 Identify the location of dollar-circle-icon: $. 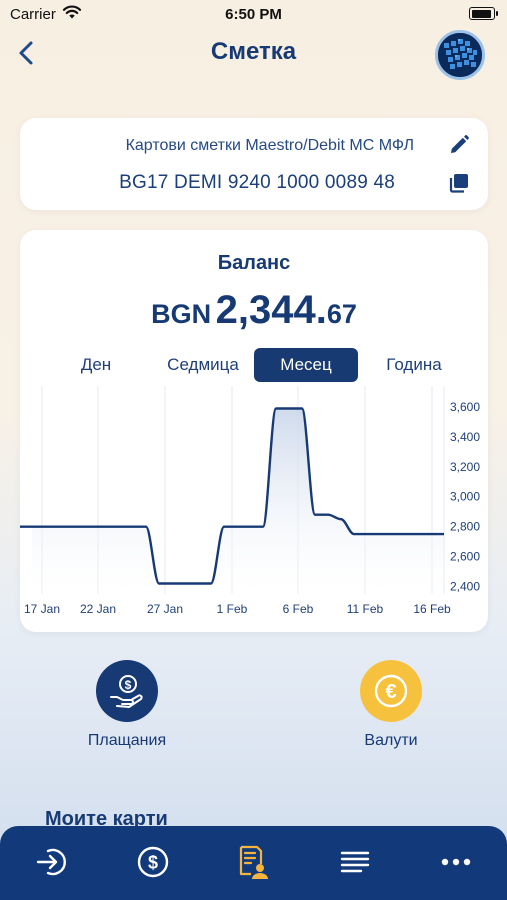
(153, 864).